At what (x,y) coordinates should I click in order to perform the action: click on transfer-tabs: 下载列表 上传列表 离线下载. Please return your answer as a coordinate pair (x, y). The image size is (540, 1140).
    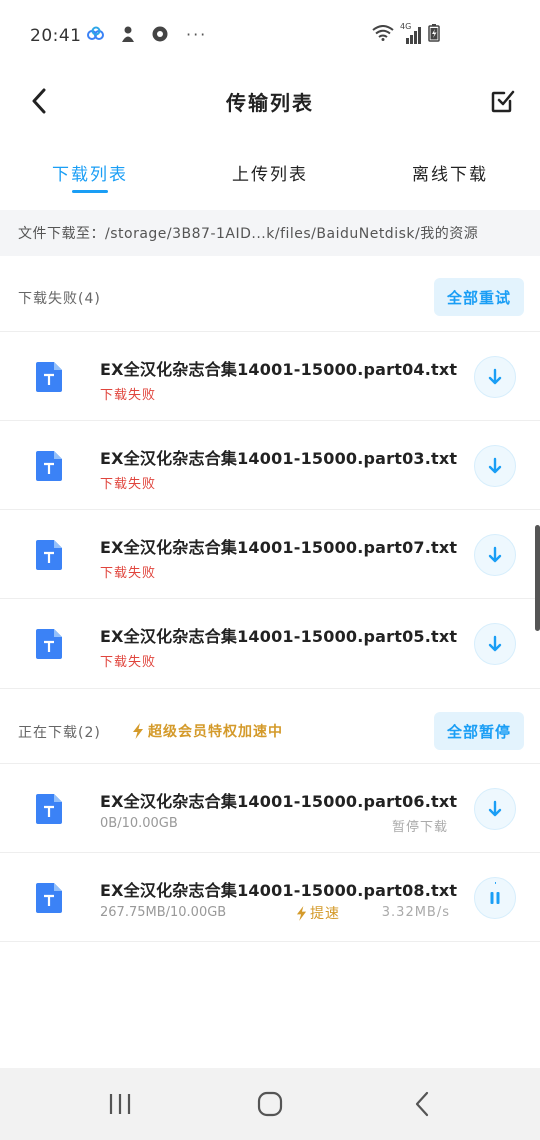
    Looking at the image, I should click on (270, 178).